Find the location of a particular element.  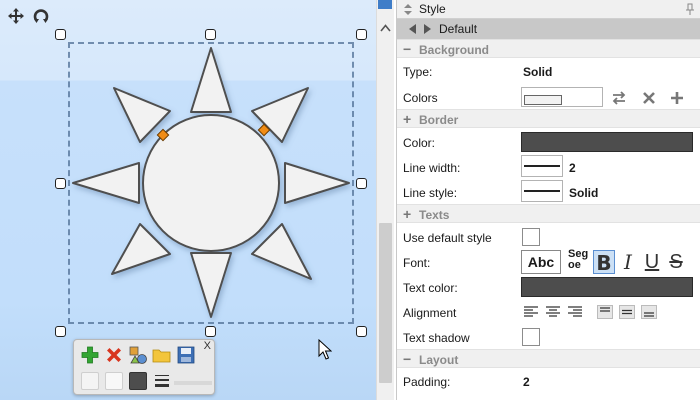

text-color-label: Text color: is located at coordinates (430, 288).